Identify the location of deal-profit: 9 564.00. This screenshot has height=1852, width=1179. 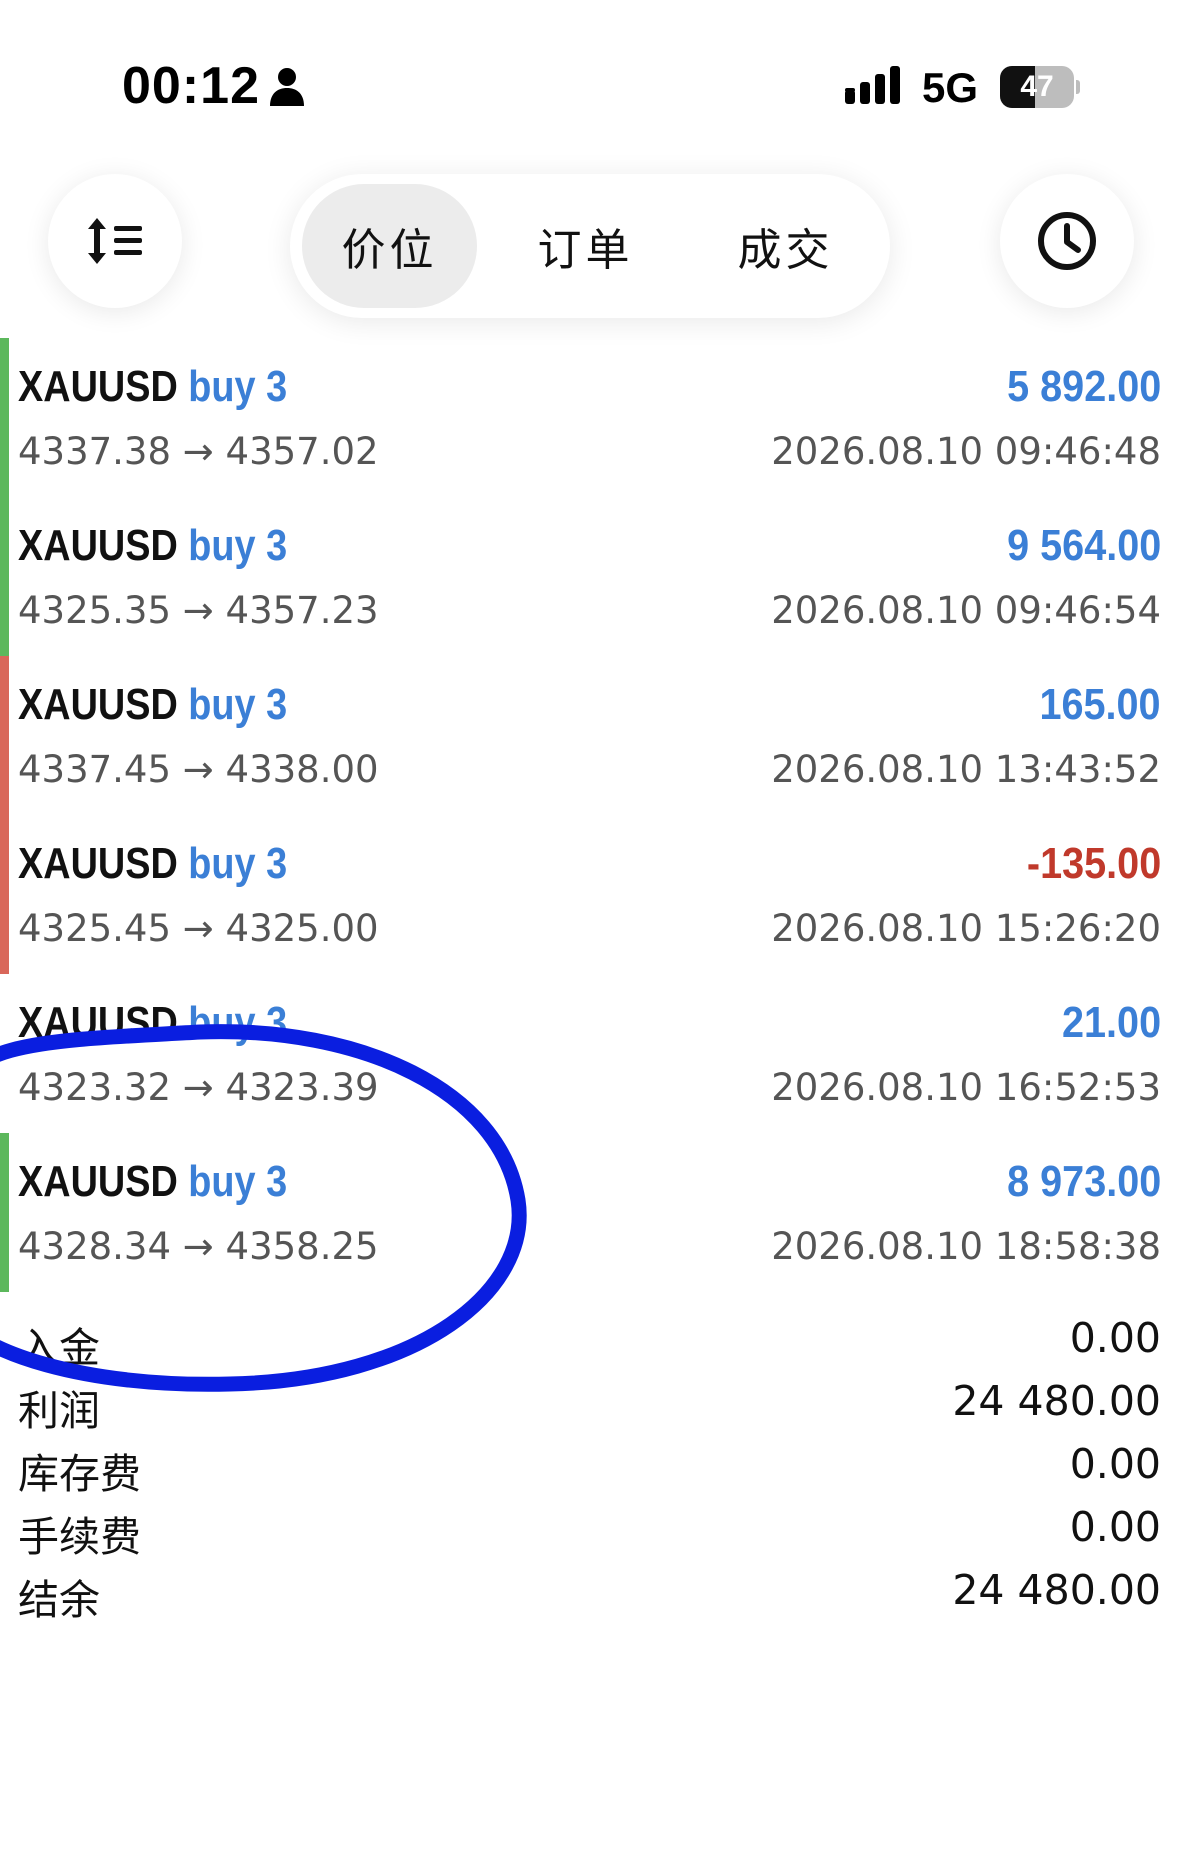
(1083, 545).